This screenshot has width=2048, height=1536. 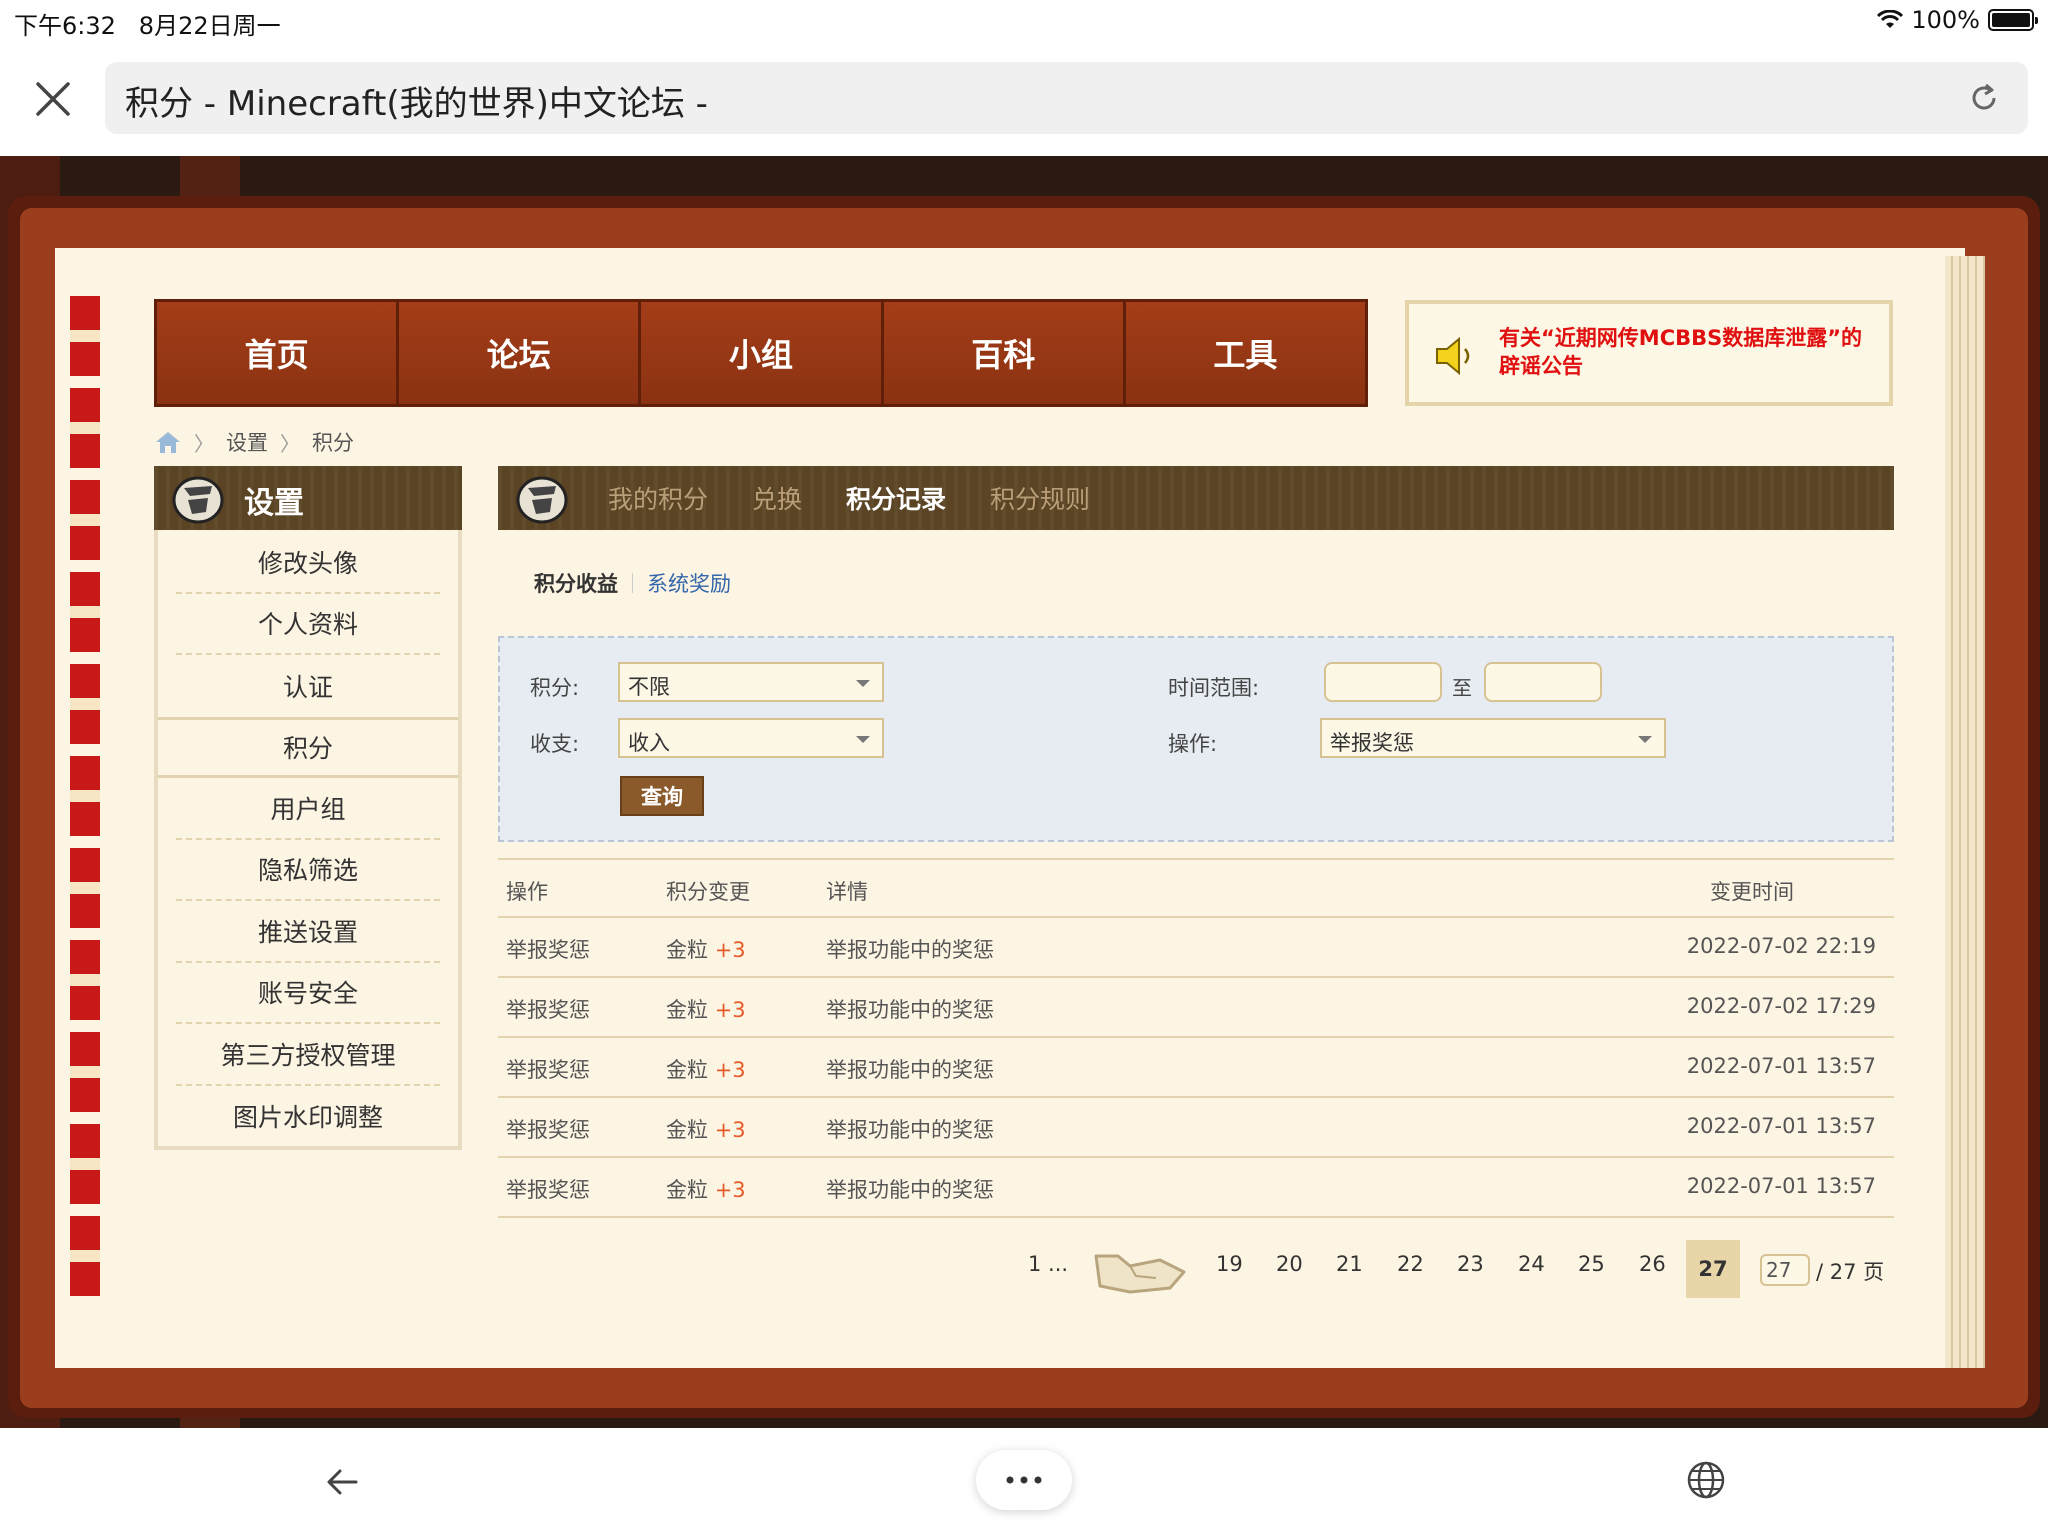 I want to click on content-header: 我的积分 兑换 积分记录 积分规则, so click(x=1196, y=498).